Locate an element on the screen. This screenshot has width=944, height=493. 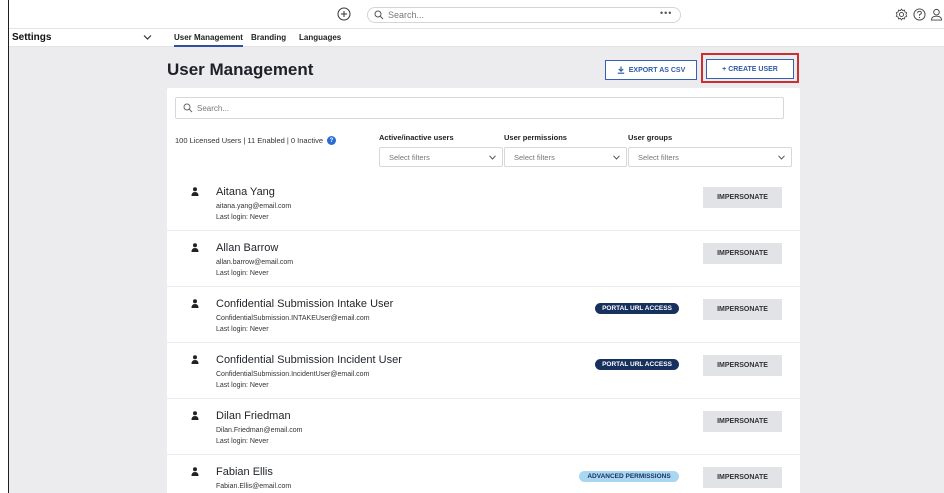
user-name: Confidential Submission Incident User is located at coordinates (309, 360).